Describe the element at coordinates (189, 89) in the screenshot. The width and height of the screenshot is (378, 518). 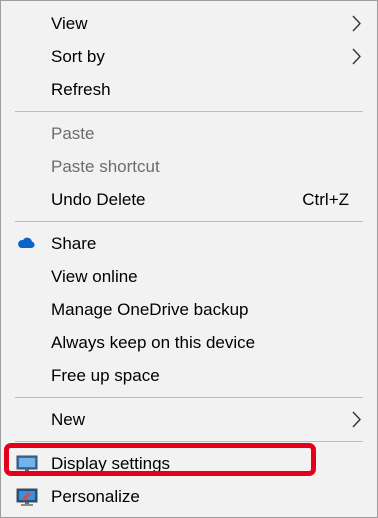
I see `menu-item-refresh: Refresh` at that location.